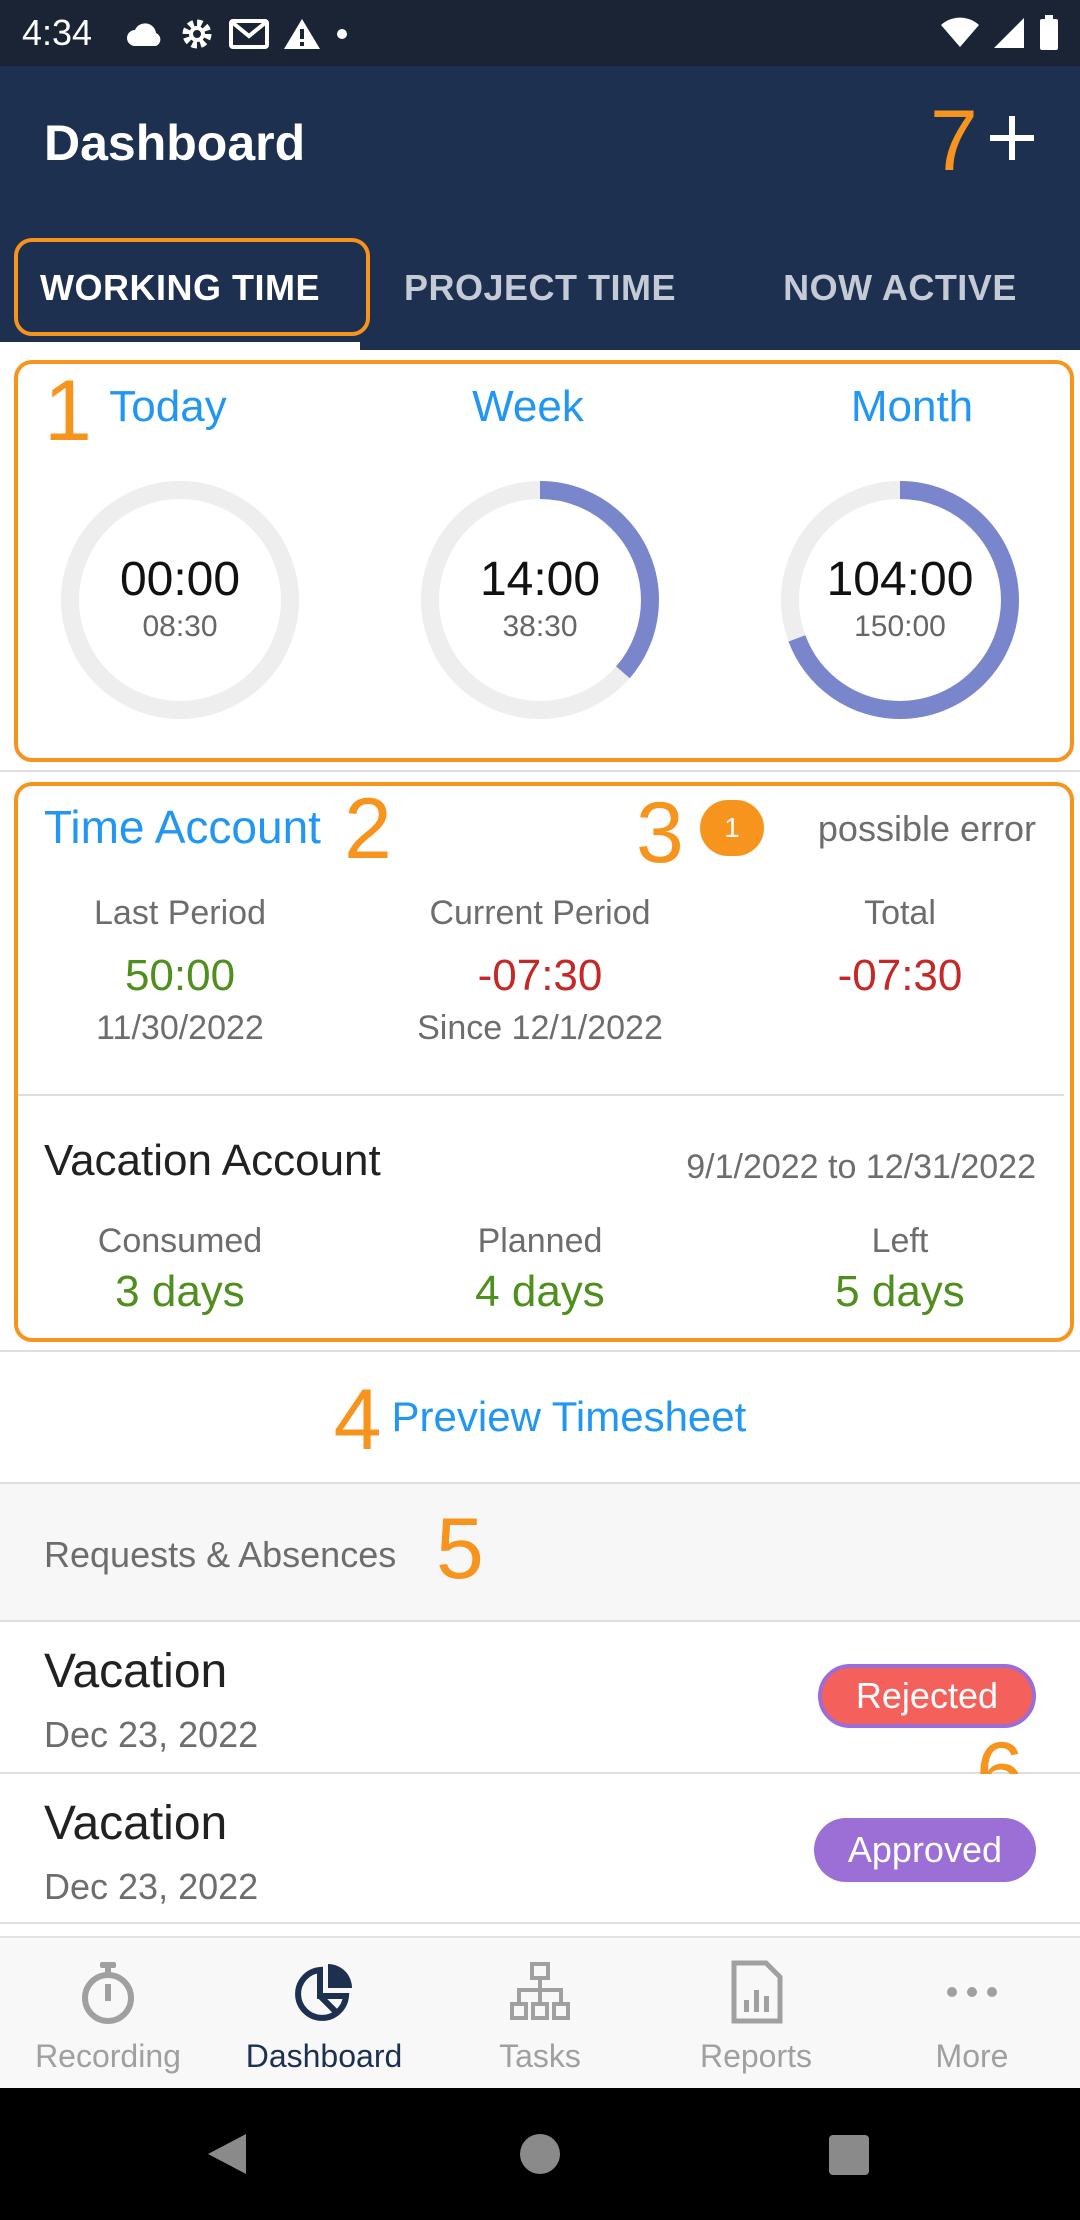 The image size is (1080, 2220). What do you see at coordinates (924, 1850) in the screenshot?
I see `status-badge-approved: Approved` at bounding box center [924, 1850].